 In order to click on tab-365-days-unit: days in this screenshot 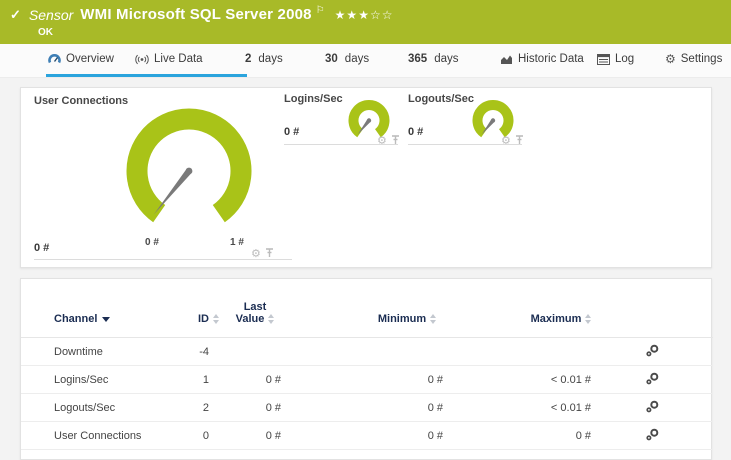, I will do `click(446, 59)`.